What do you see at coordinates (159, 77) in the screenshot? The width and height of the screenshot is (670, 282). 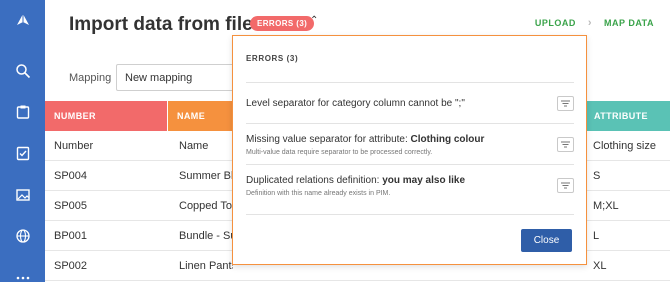 I see `mapping-select-value: New mapping` at bounding box center [159, 77].